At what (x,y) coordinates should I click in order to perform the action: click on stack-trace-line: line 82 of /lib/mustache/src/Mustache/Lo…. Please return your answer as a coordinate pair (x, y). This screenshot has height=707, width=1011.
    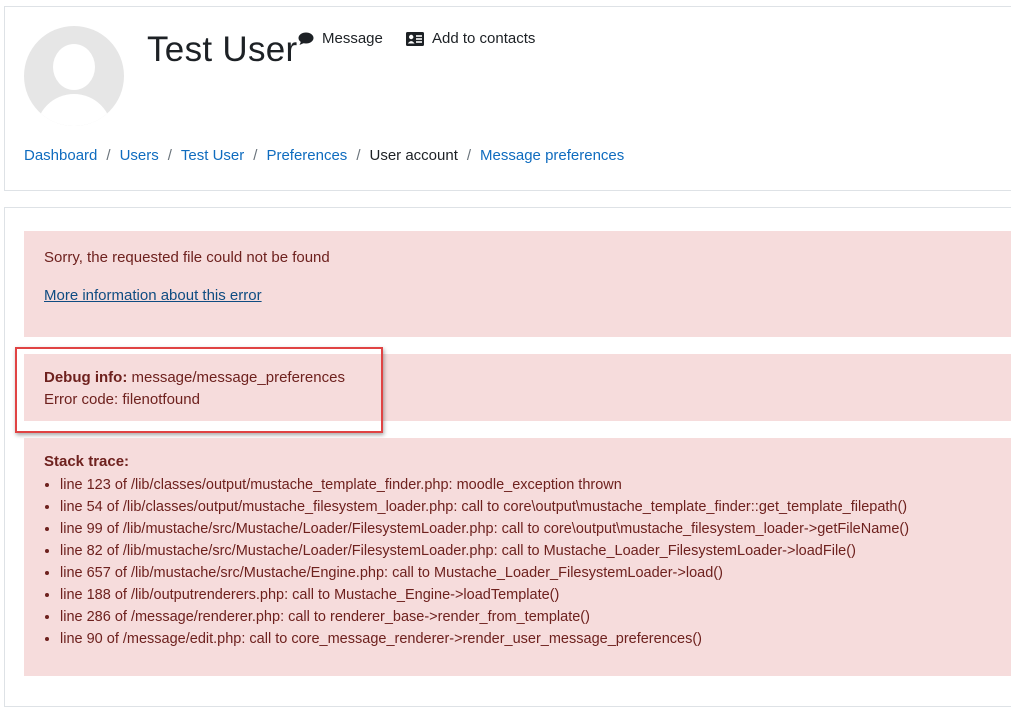
    Looking at the image, I should click on (484, 551).